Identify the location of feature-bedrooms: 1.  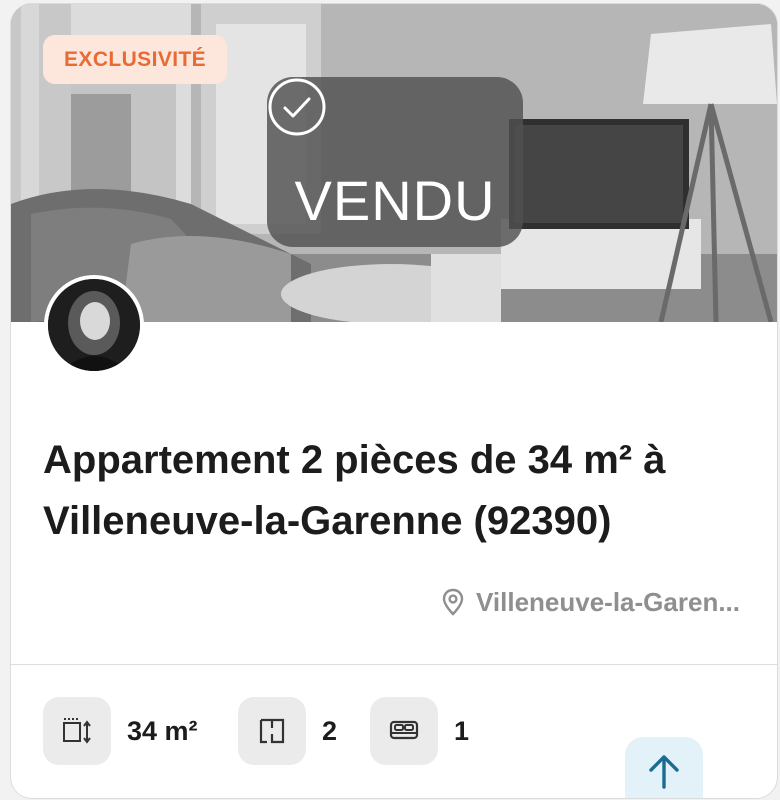
(419, 731).